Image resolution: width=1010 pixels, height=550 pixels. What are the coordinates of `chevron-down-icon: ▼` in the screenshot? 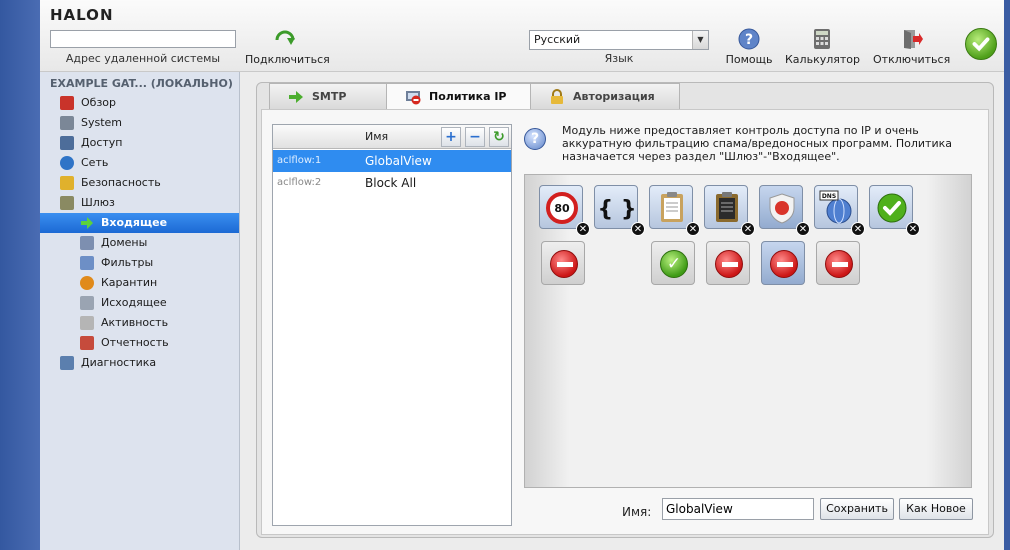 It's located at (700, 40).